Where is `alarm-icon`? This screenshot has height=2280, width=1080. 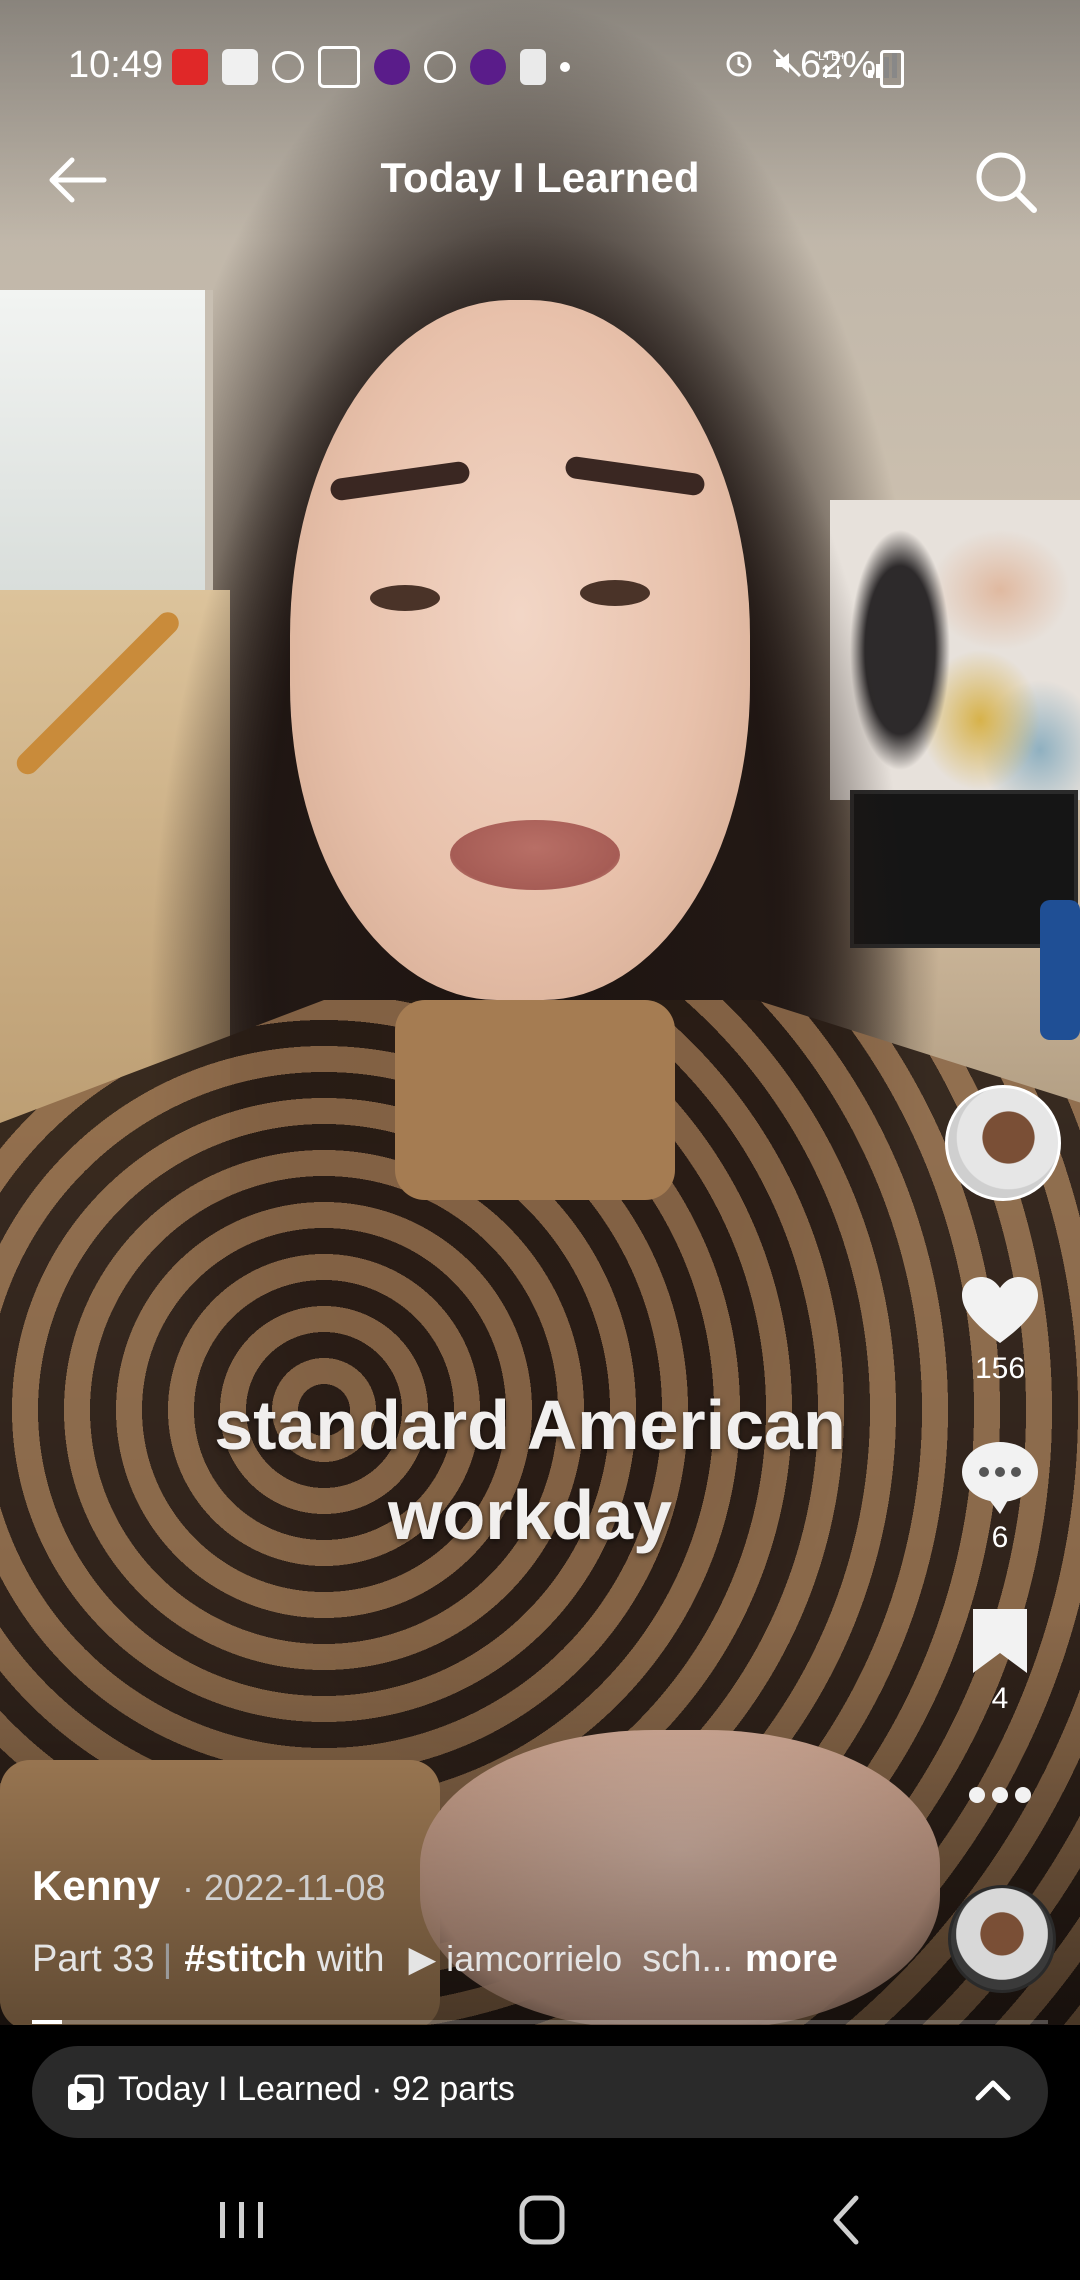
alarm-icon is located at coordinates (739, 64).